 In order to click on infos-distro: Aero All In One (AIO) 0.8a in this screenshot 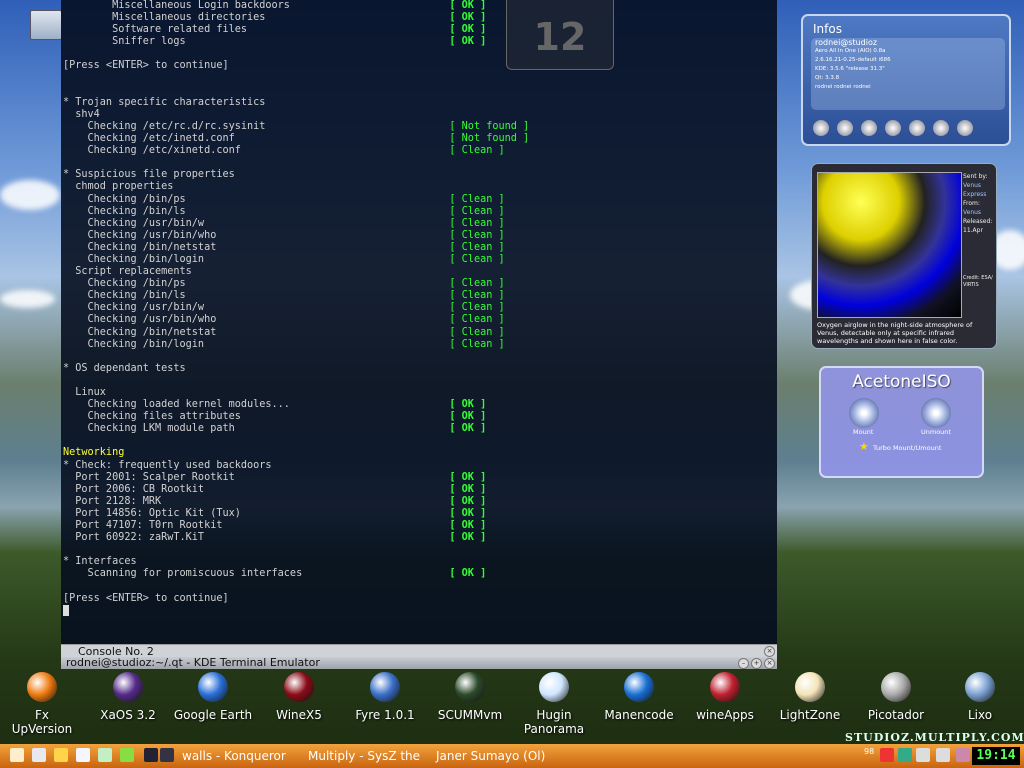, I will do `click(850, 51)`.